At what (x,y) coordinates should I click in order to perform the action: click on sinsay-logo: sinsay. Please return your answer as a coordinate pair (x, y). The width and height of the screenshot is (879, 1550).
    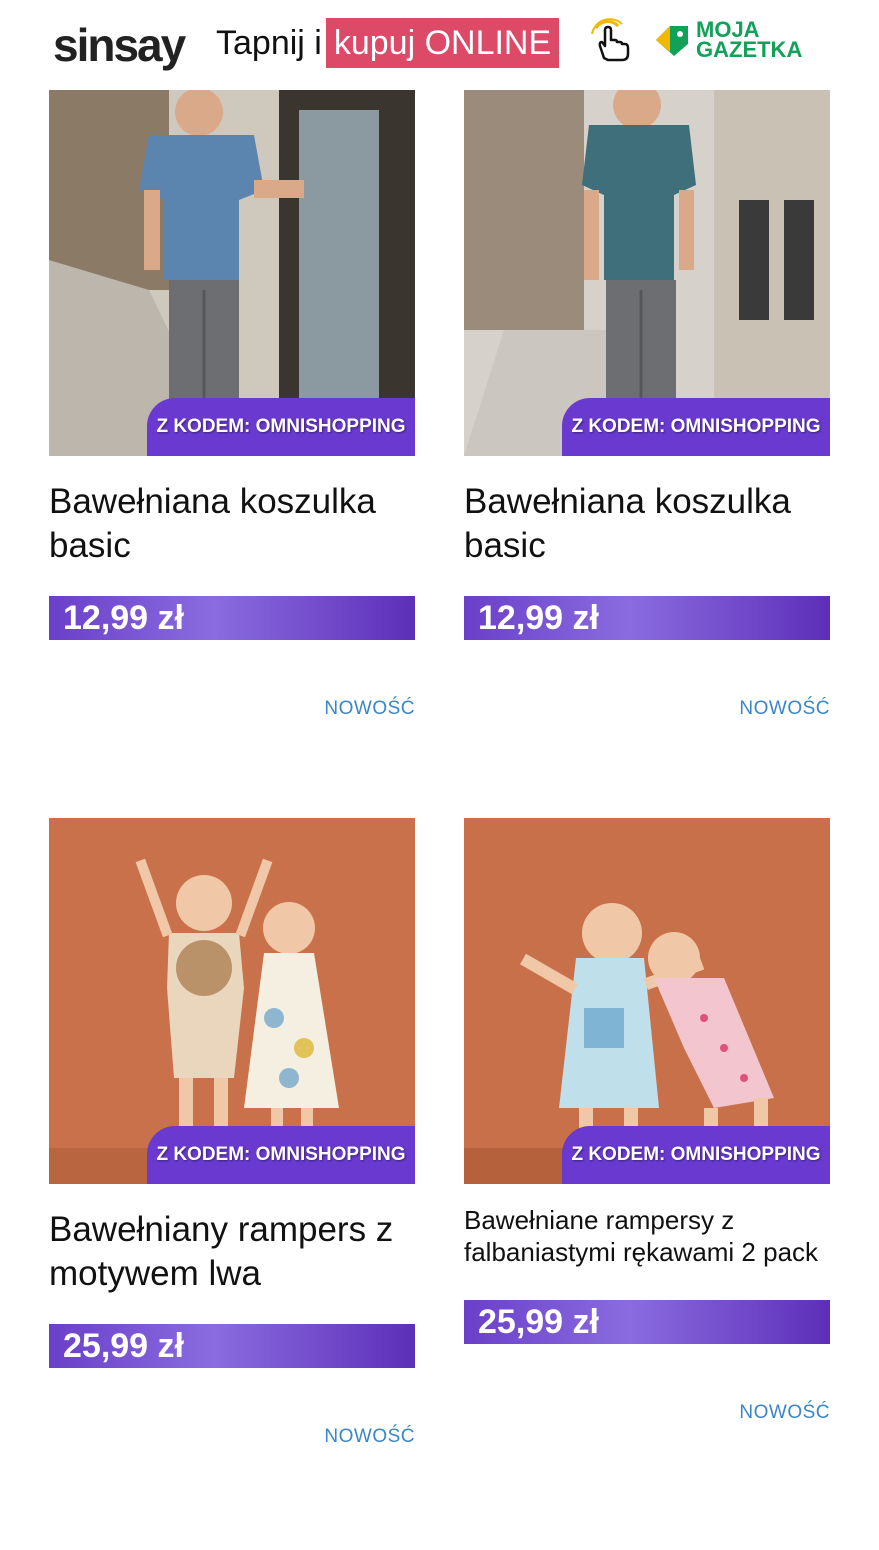
    Looking at the image, I should click on (119, 45).